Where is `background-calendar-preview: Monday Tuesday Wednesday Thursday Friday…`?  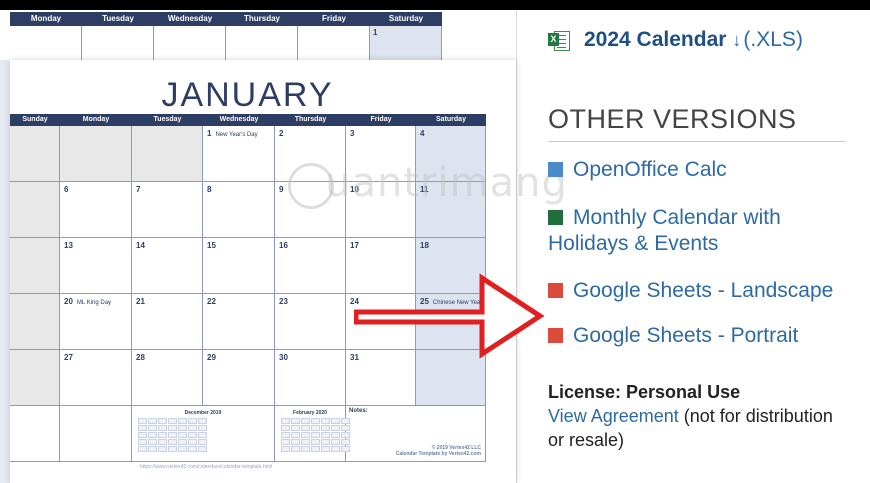
background-calendar-preview: Monday Tuesday Wednesday Thursday Friday… is located at coordinates (226, 37).